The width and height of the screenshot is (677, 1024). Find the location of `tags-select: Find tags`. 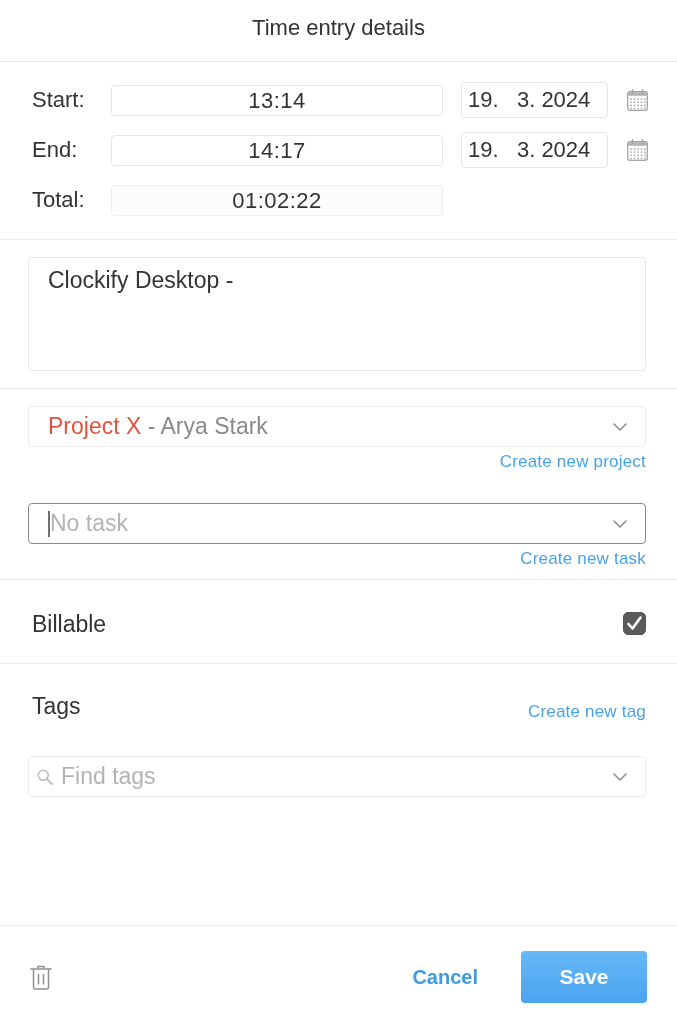

tags-select: Find tags is located at coordinates (337, 776).